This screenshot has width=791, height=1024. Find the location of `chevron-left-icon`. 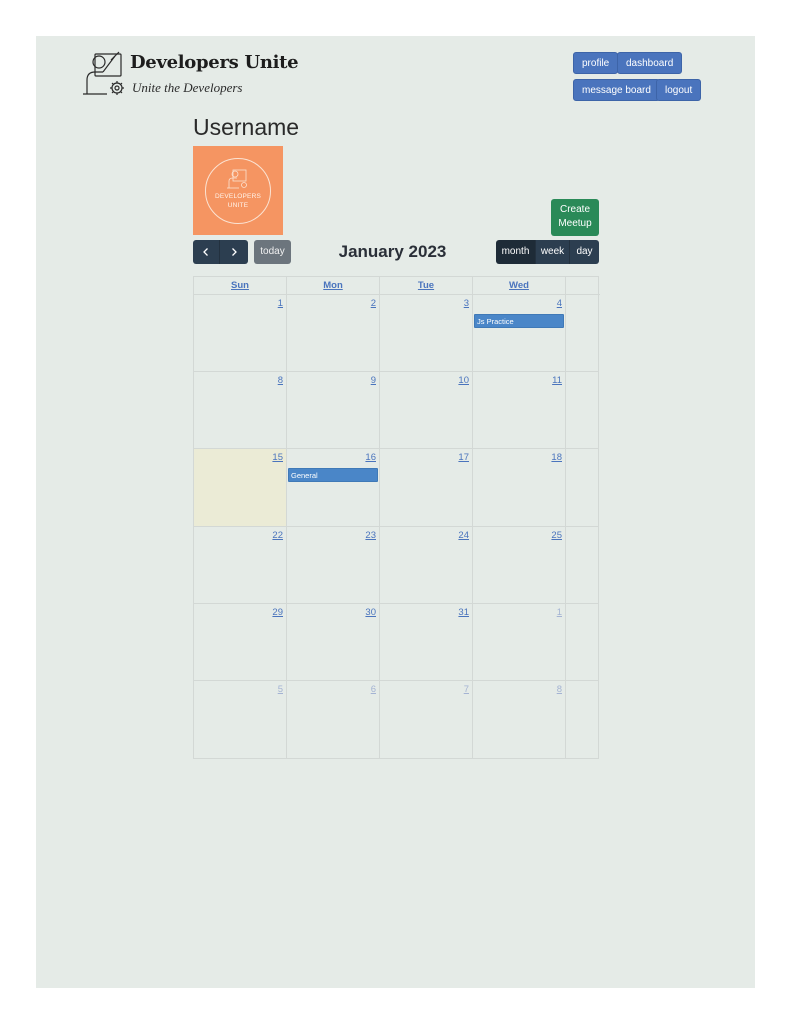

chevron-left-icon is located at coordinates (205, 252).